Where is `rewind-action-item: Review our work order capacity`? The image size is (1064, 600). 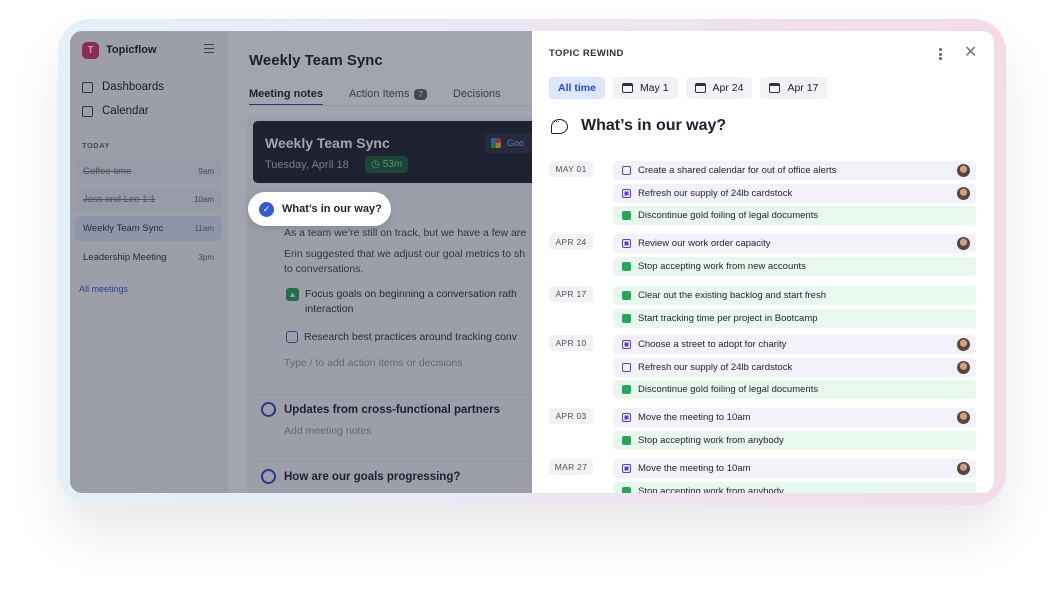 rewind-action-item: Review our work order capacity is located at coordinates (794, 243).